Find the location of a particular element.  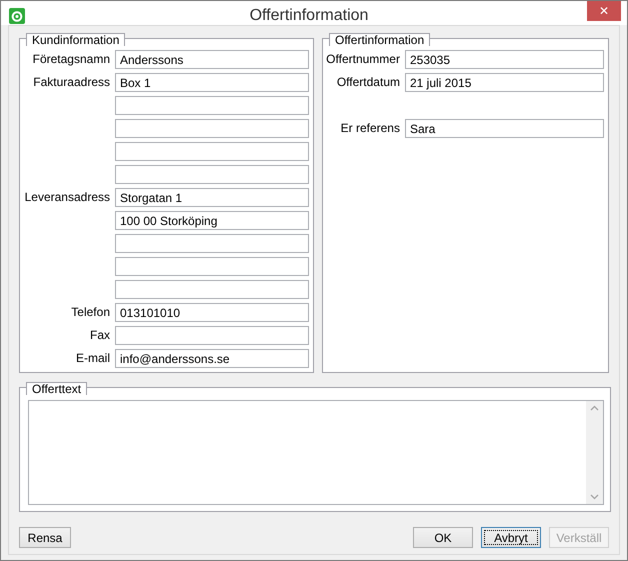

group-title: Kundinformation is located at coordinates (76, 39).